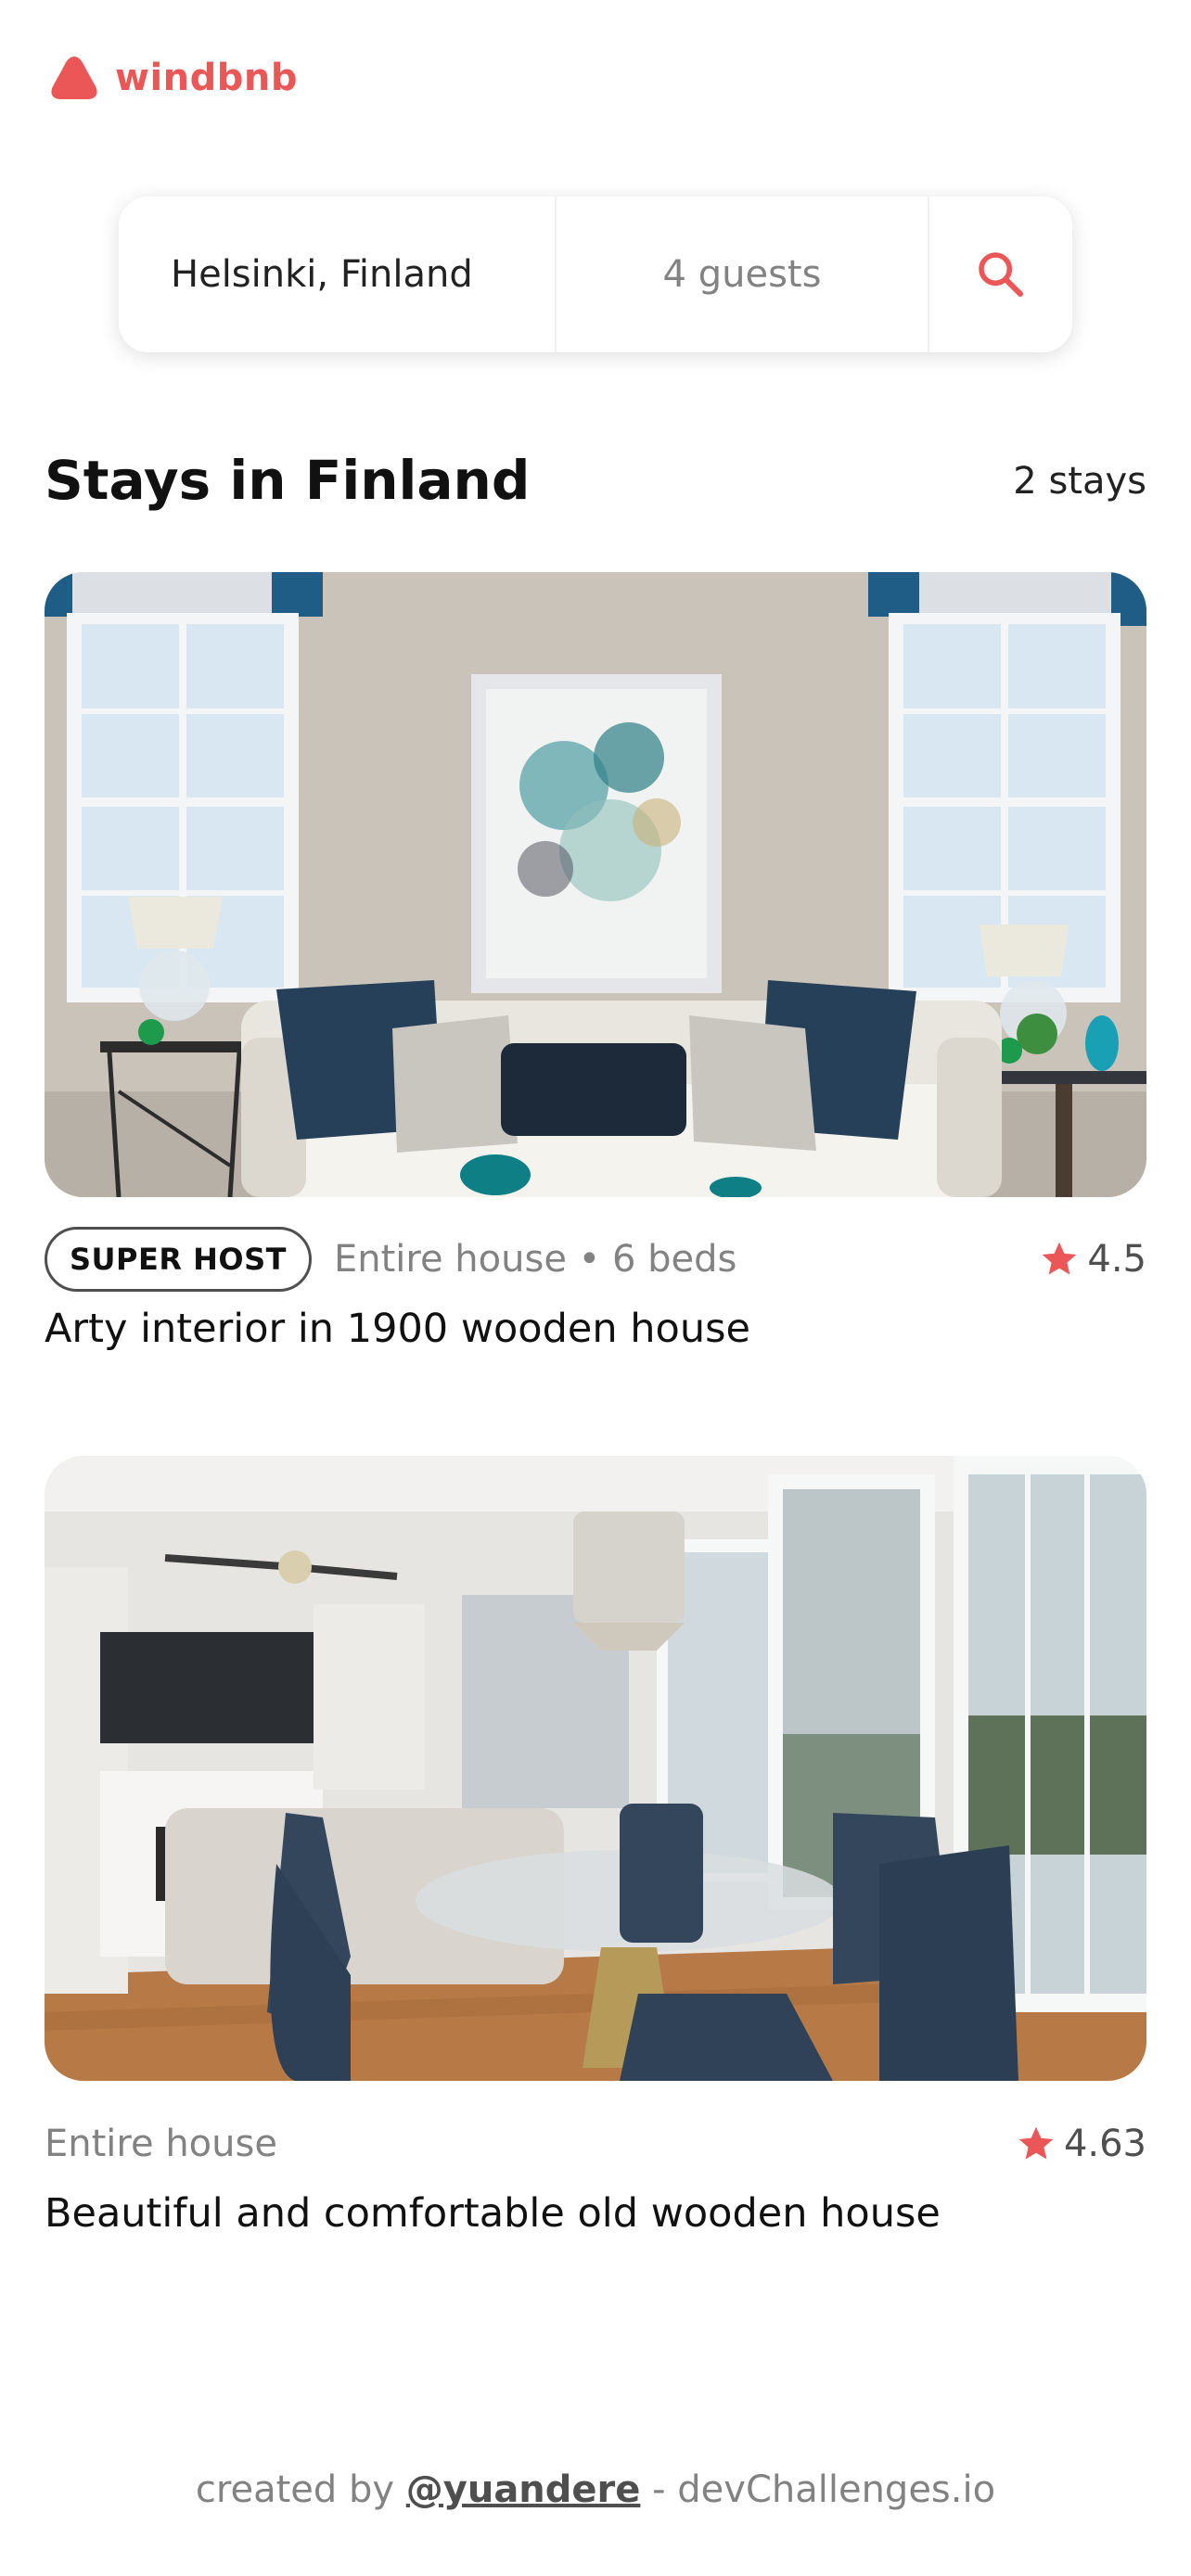 Image resolution: width=1191 pixels, height=2576 pixels. I want to click on stay-title: Arty interior in 1900 wooden house, so click(398, 1329).